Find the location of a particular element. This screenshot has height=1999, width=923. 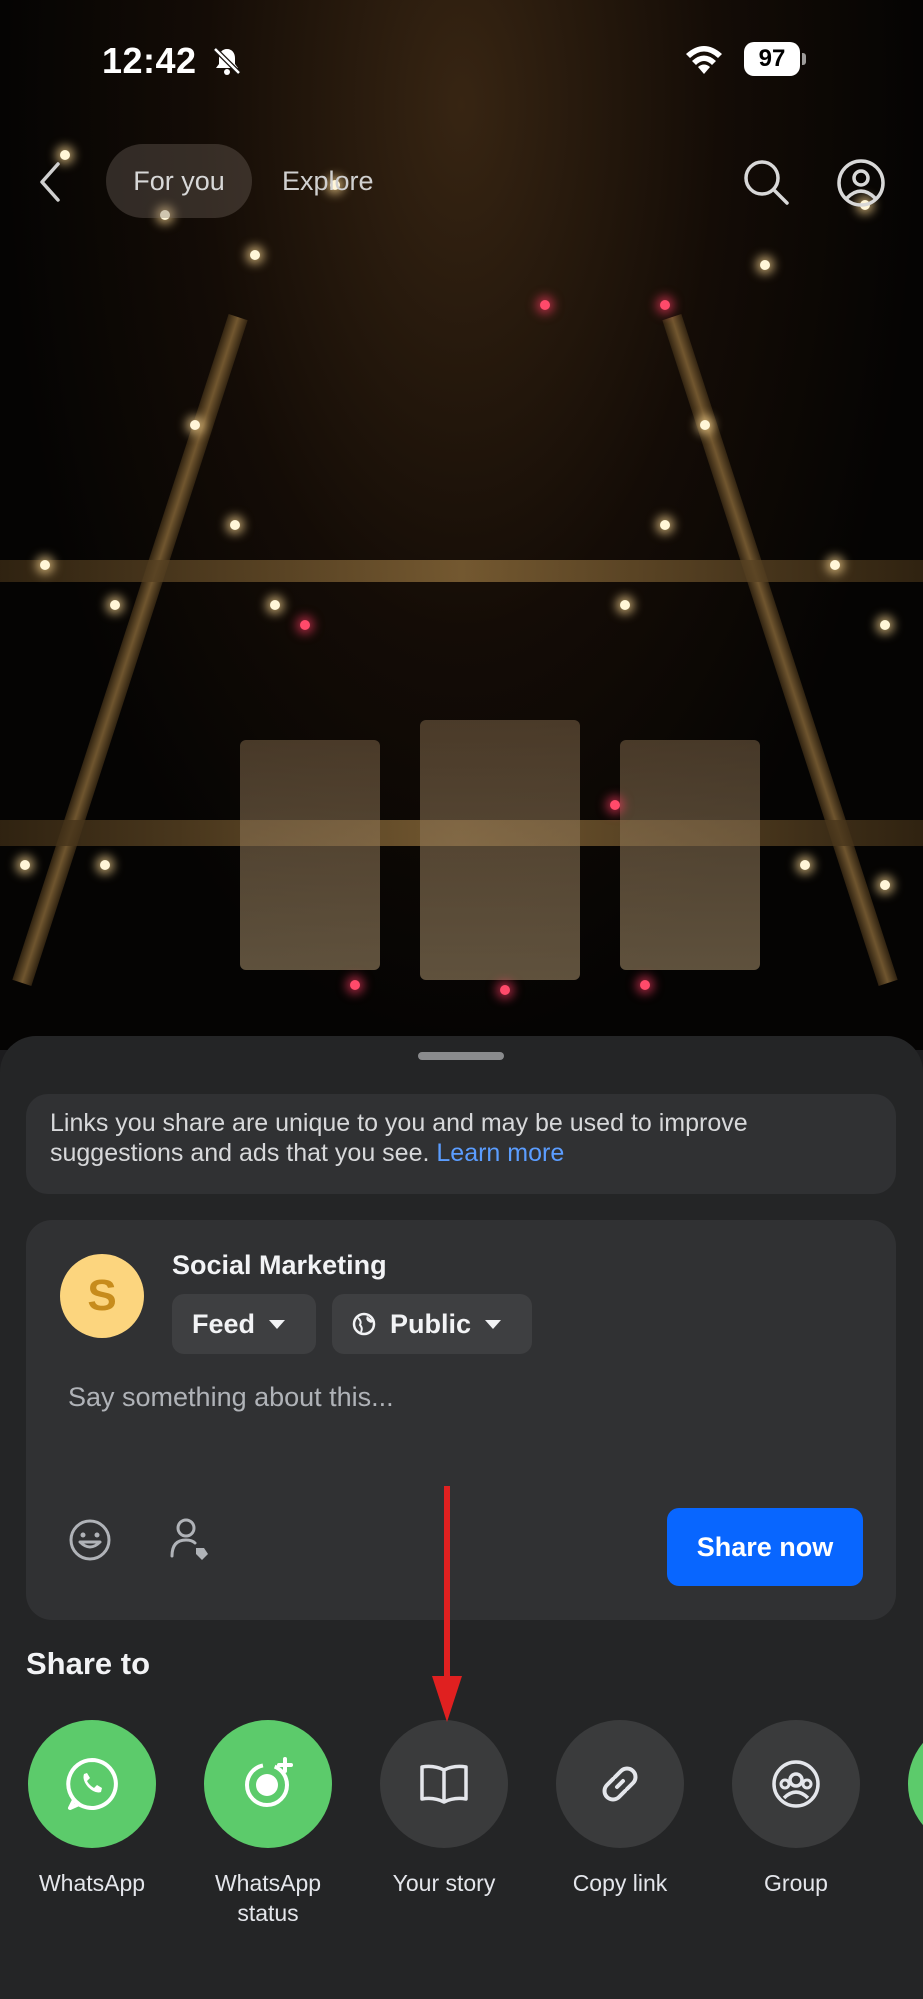

audience-label: Public is located at coordinates (431, 1323).